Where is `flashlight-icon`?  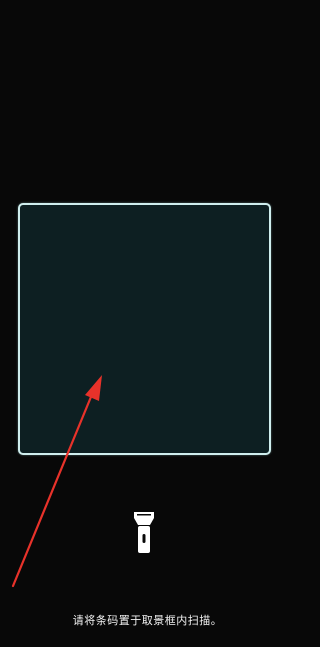
flashlight-icon is located at coordinates (144, 532).